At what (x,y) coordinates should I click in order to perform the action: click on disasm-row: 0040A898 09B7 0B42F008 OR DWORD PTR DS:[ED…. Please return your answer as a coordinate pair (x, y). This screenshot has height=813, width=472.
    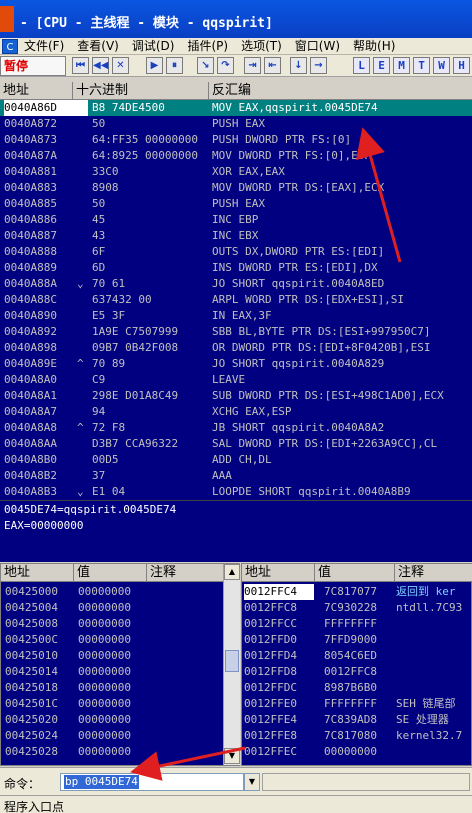
    Looking at the image, I should click on (236, 348).